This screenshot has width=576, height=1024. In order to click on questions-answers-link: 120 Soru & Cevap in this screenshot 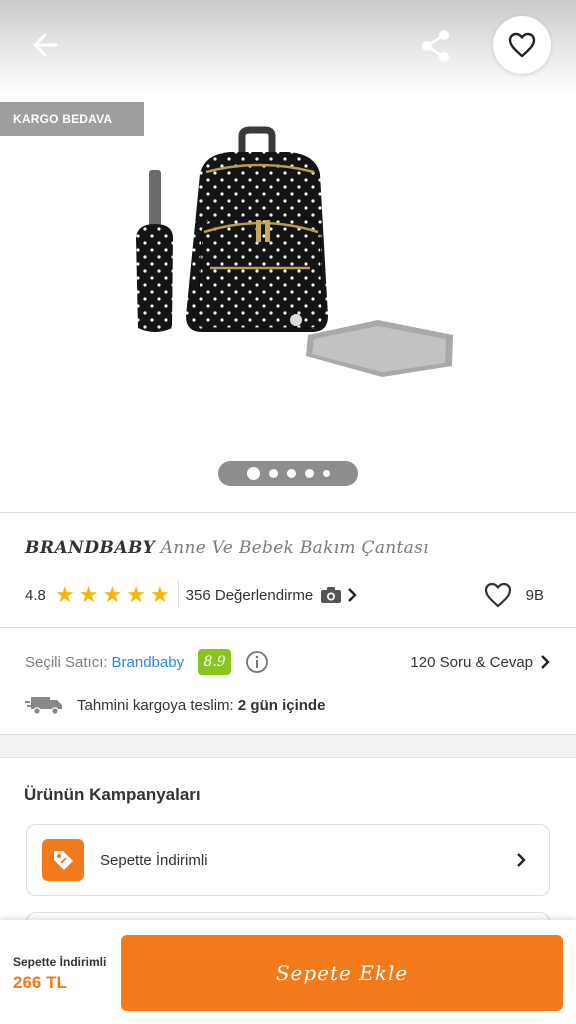, I will do `click(480, 662)`.